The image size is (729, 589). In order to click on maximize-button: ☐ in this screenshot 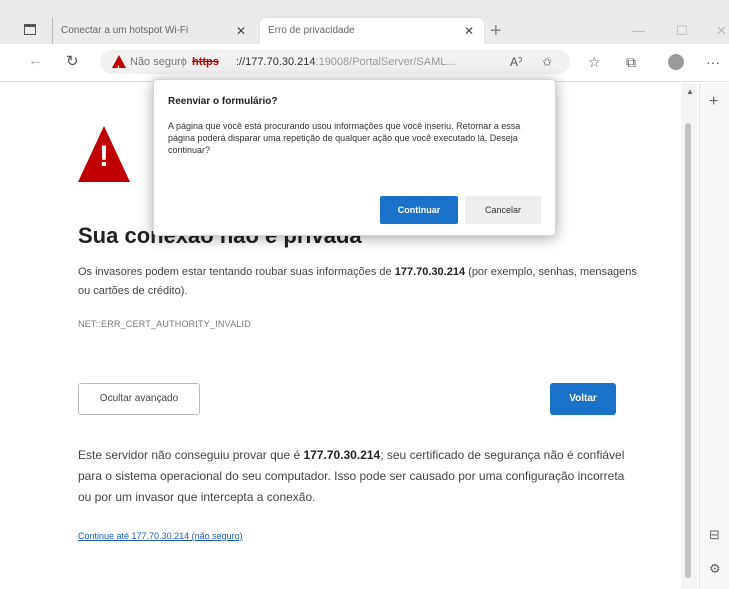, I will do `click(682, 31)`.